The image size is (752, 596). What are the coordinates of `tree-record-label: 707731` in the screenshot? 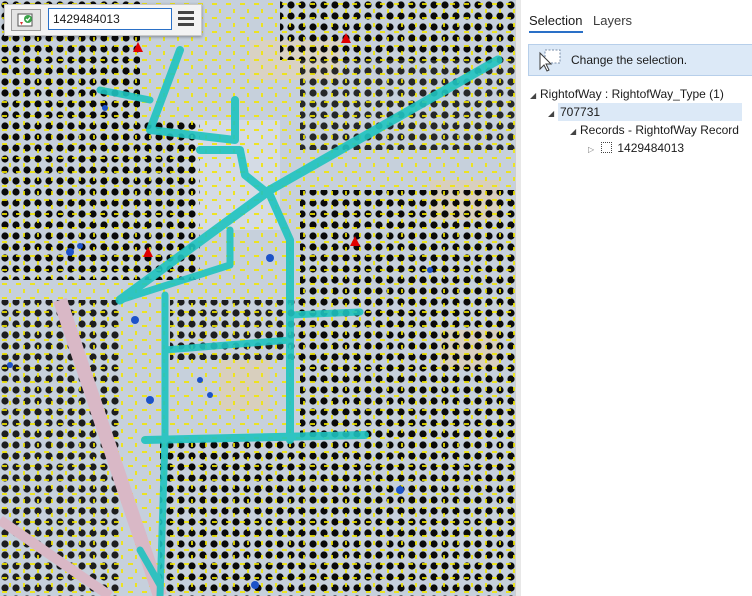 It's located at (650, 112).